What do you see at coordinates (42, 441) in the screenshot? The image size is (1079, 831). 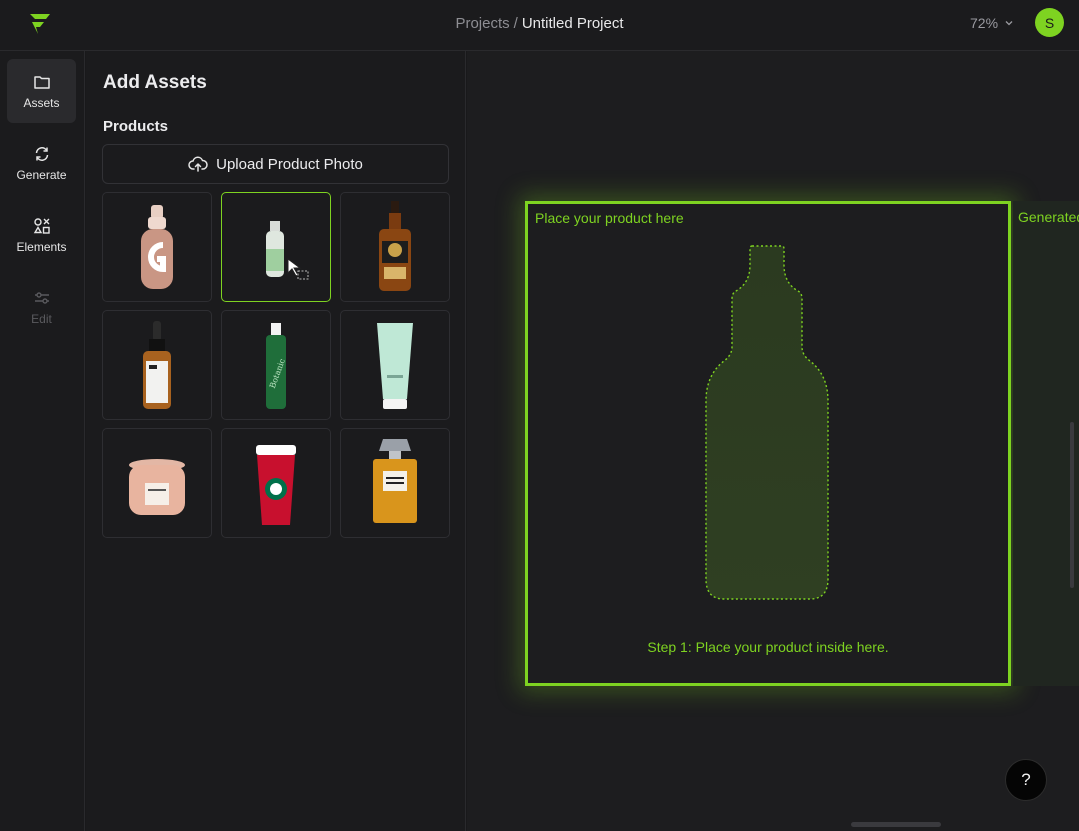 I see `left-rail: Assets Generate Elements Edit` at bounding box center [42, 441].